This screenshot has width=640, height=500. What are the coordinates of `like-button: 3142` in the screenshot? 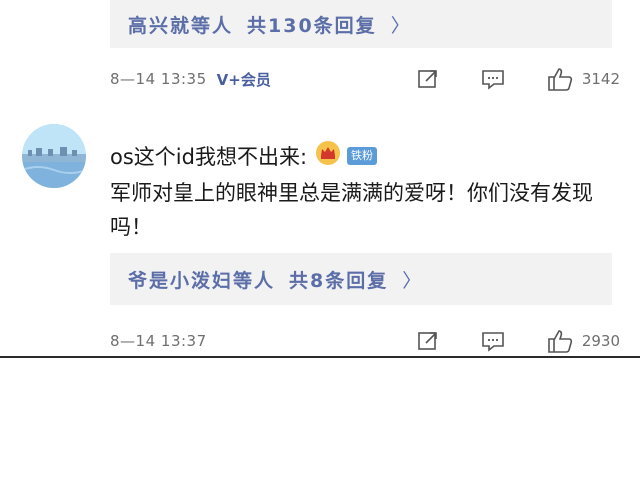 It's located at (583, 79).